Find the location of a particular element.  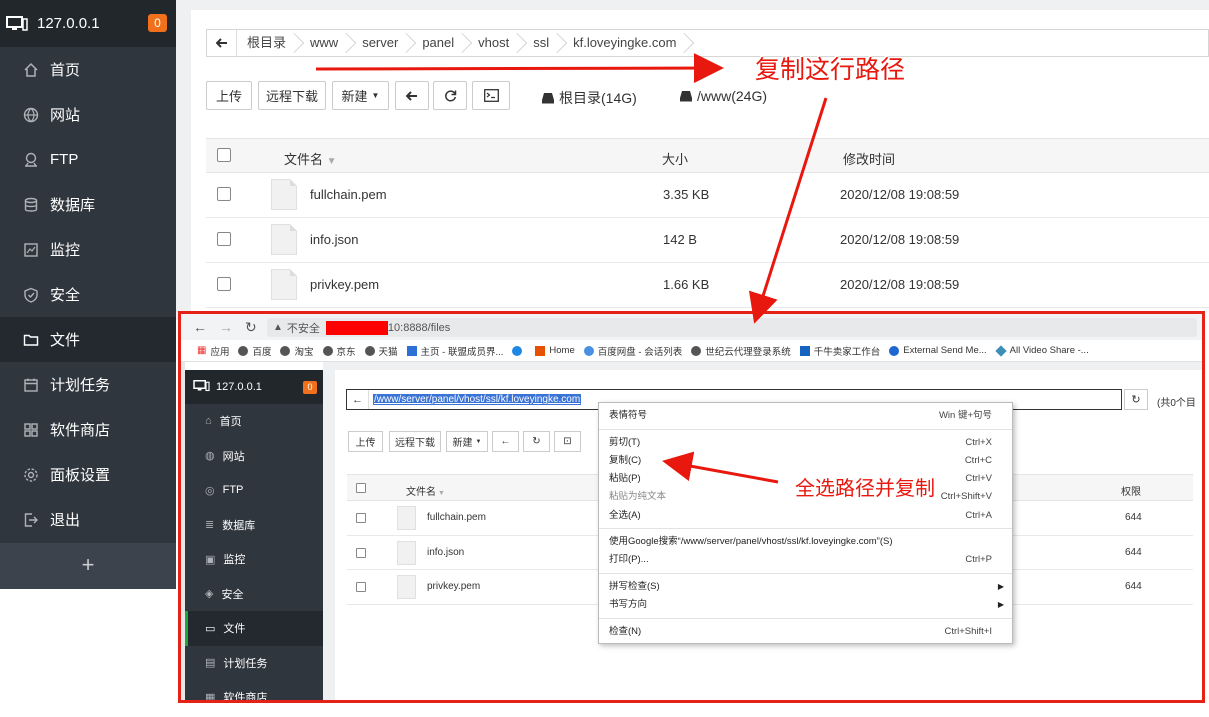

arrow-to-breadcrumb is located at coordinates (519, 68).